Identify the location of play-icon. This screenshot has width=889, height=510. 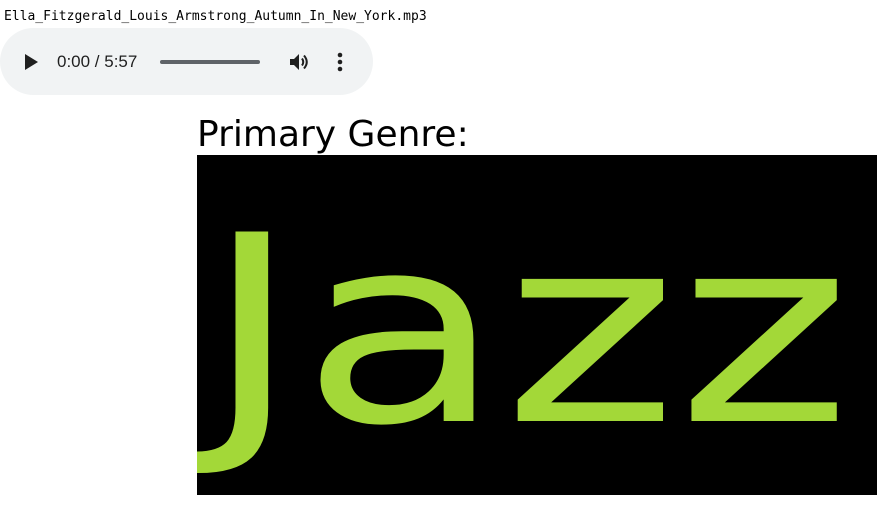
(31, 62).